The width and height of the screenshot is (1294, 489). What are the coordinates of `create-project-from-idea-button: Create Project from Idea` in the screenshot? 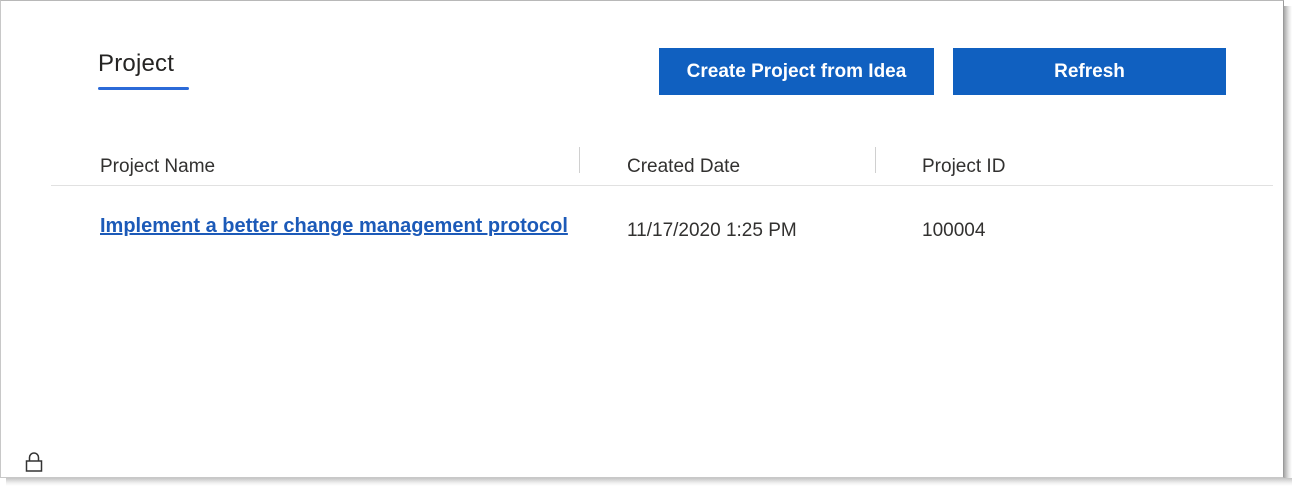 It's located at (796, 71).